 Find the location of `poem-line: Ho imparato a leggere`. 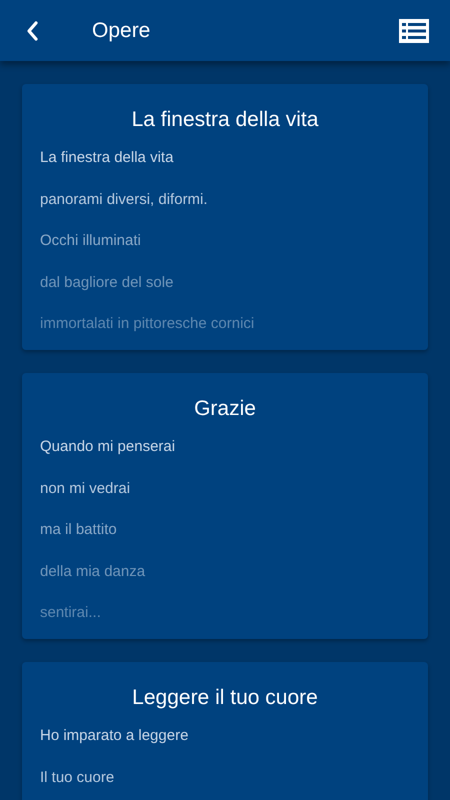

poem-line: Ho imparato a leggere is located at coordinates (115, 736).